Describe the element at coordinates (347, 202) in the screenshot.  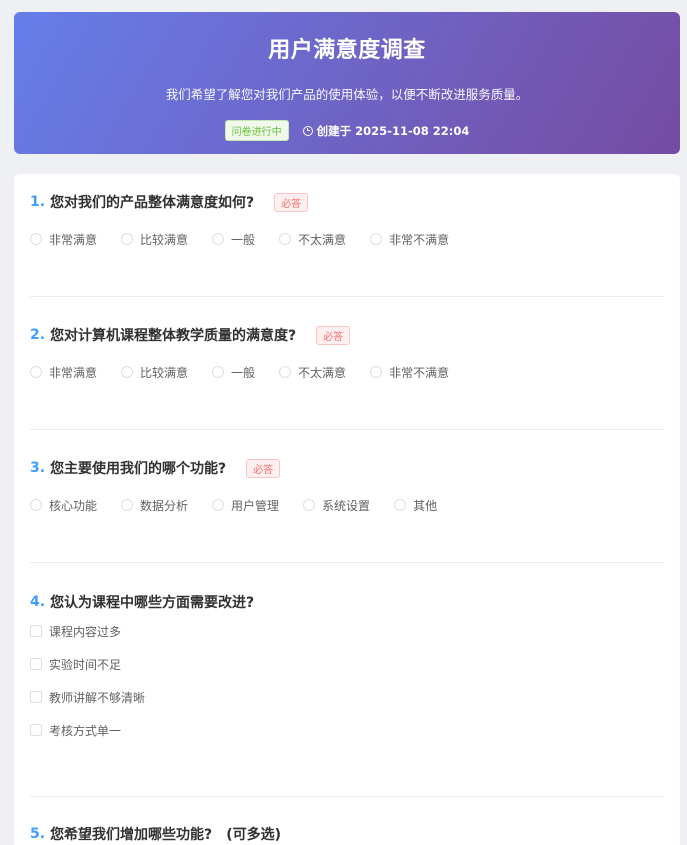
I see `question-title: 1. 您对我们的产品整体满意度如何? 必答` at that location.